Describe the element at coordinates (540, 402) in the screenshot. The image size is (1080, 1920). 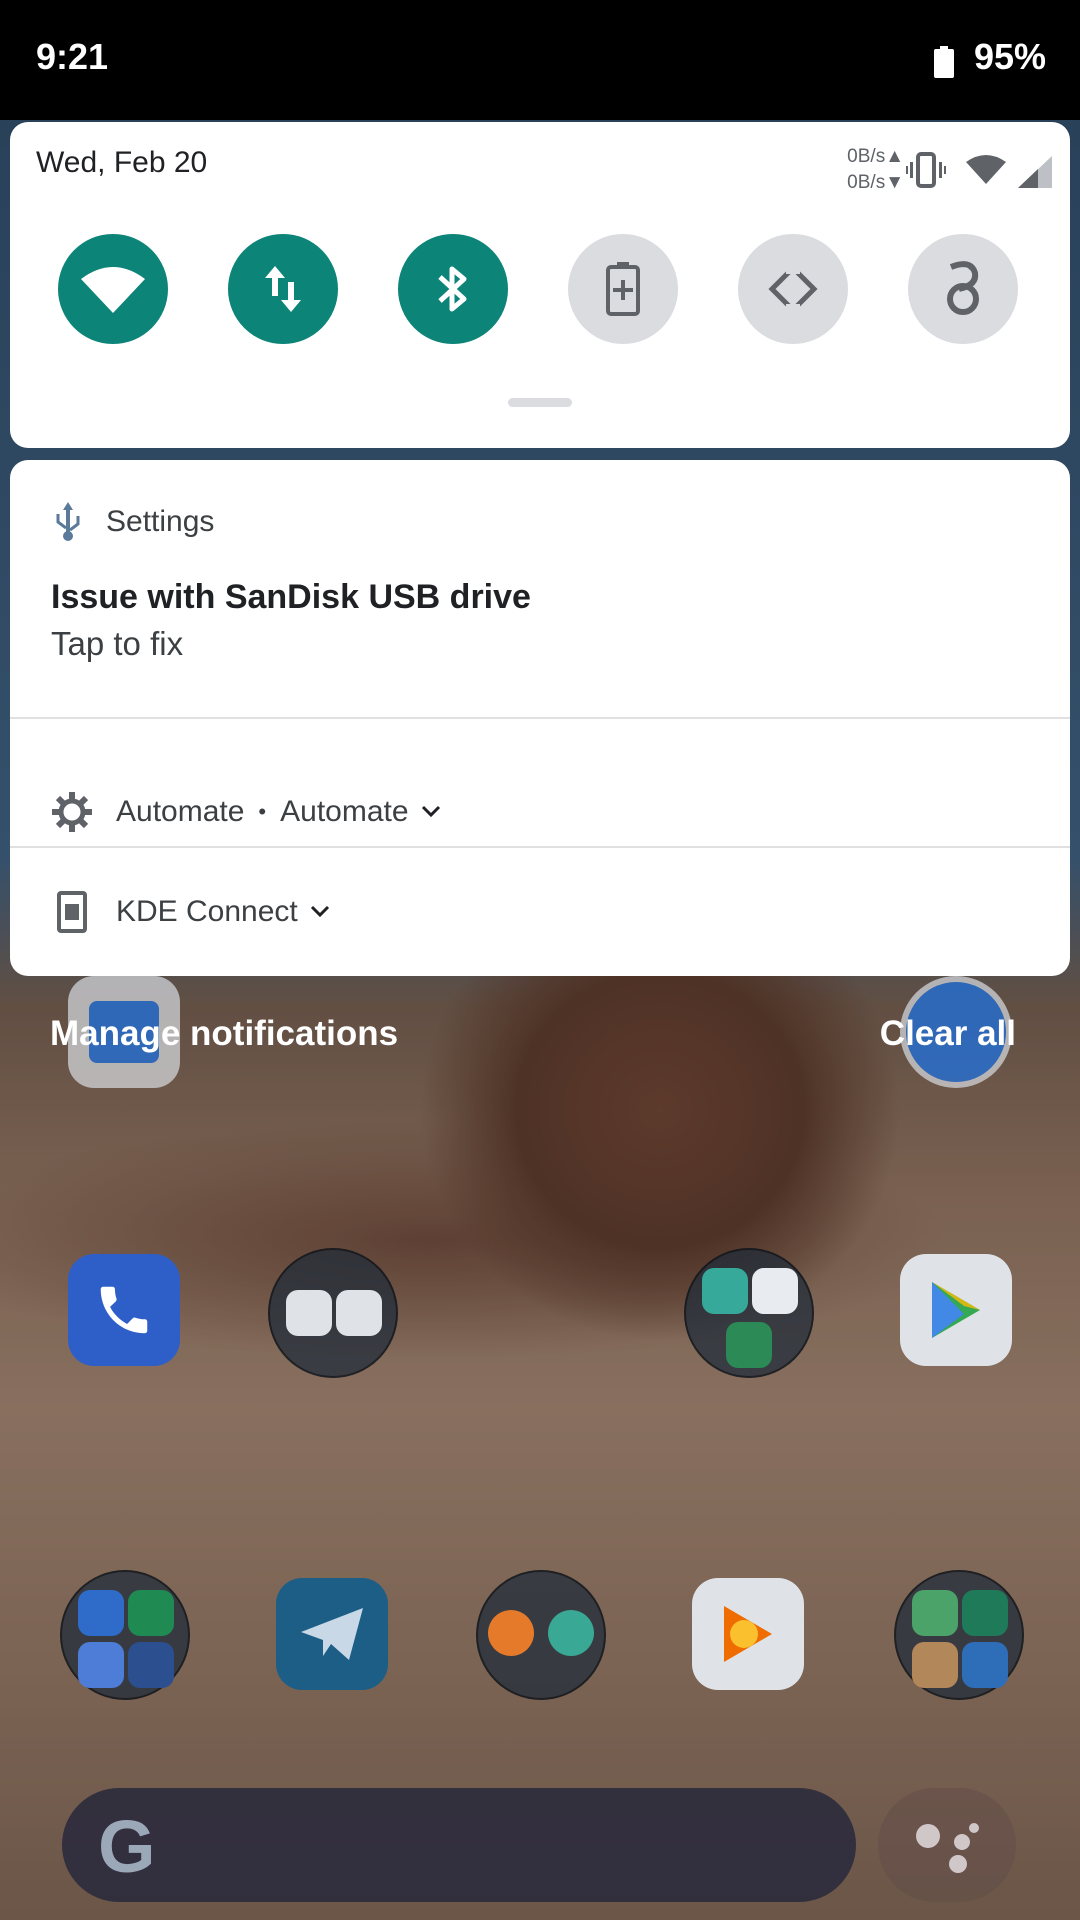
I see `qs-expand-handle` at that location.